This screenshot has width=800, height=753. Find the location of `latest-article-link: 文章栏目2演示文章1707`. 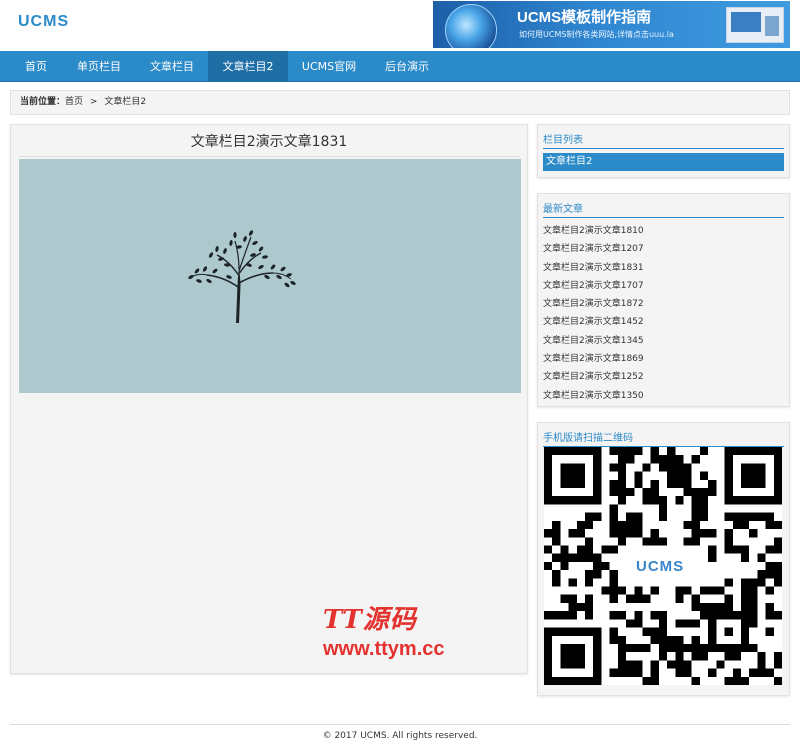

latest-article-link: 文章栏目2演示文章1707 is located at coordinates (663, 286).